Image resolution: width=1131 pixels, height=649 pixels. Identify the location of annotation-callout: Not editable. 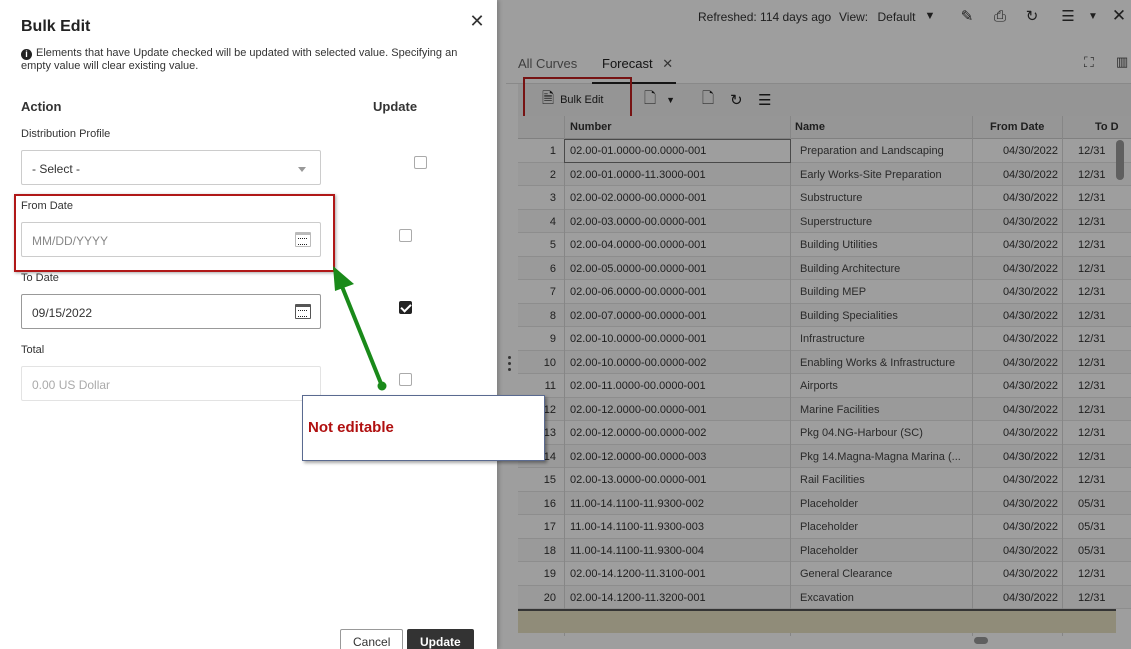
(423, 428).